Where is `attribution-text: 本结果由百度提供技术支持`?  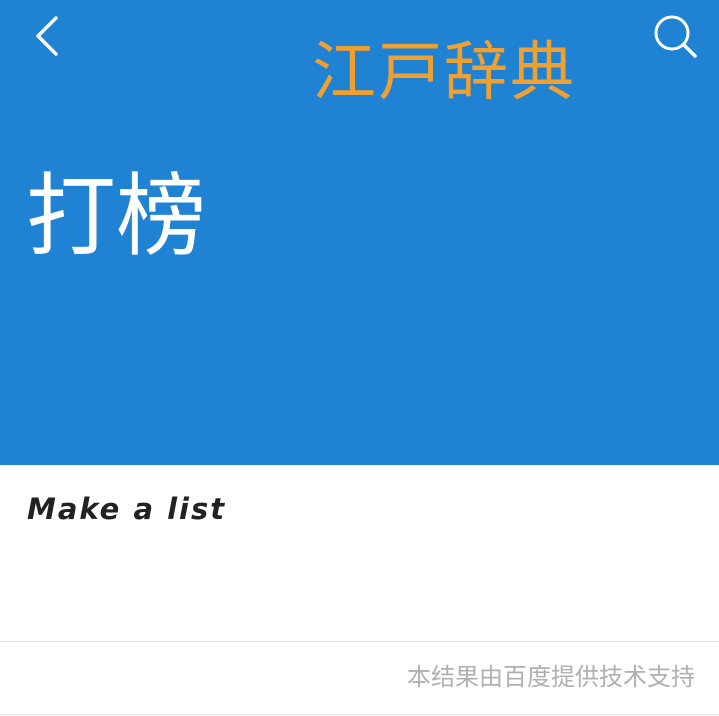 attribution-text: 本结果由百度提供技术支持 is located at coordinates (551, 677).